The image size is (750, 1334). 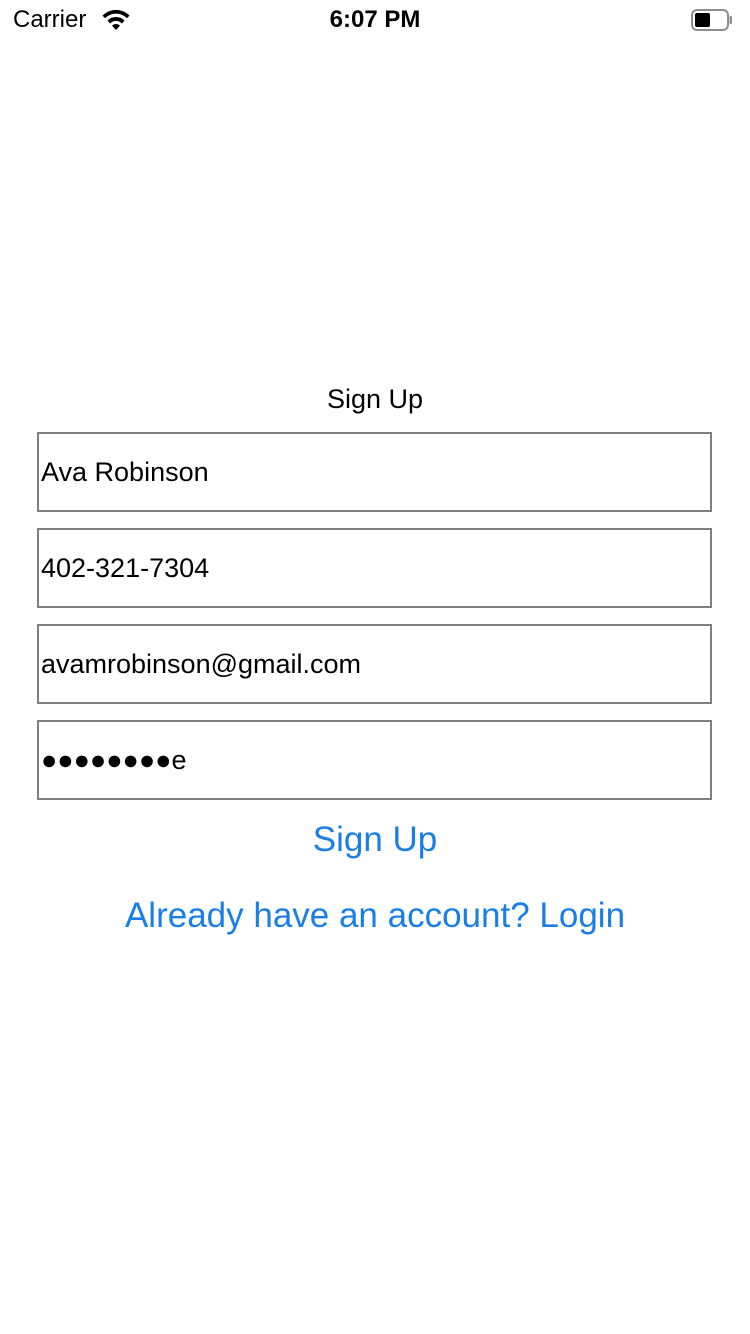 I want to click on battery-icon, so click(x=711, y=20).